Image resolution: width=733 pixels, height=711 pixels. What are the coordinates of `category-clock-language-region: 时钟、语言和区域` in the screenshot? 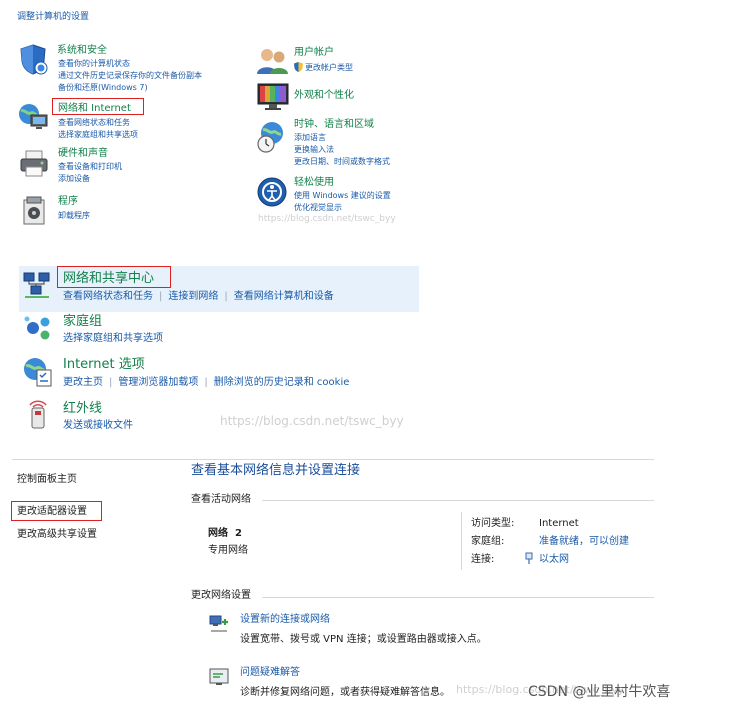 It's located at (334, 124).